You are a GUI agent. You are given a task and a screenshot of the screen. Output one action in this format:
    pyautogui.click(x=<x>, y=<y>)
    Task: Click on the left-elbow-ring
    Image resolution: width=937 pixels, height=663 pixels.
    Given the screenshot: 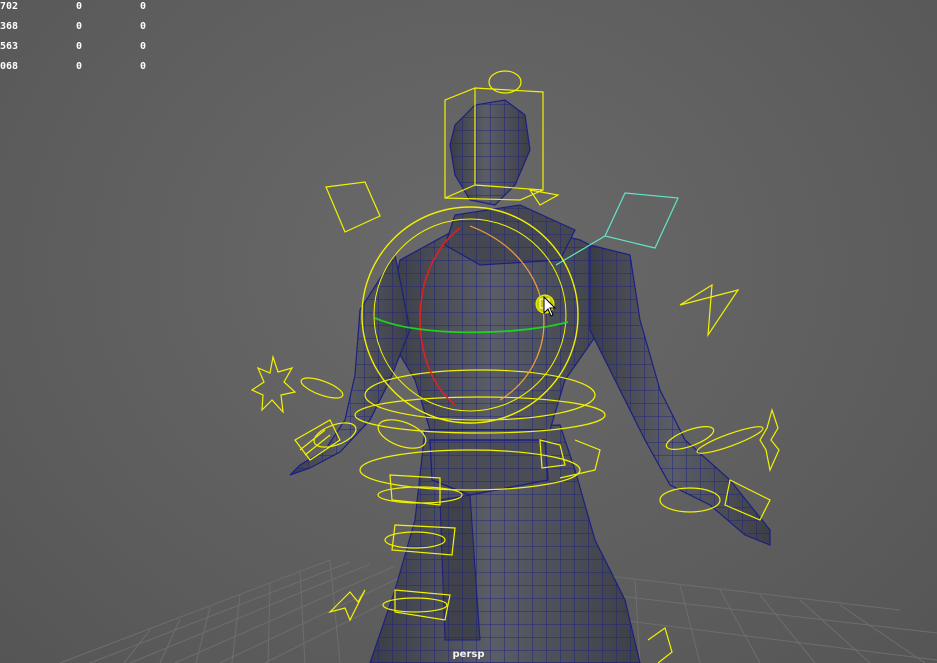 What is the action you would take?
    pyautogui.click(x=322, y=388)
    